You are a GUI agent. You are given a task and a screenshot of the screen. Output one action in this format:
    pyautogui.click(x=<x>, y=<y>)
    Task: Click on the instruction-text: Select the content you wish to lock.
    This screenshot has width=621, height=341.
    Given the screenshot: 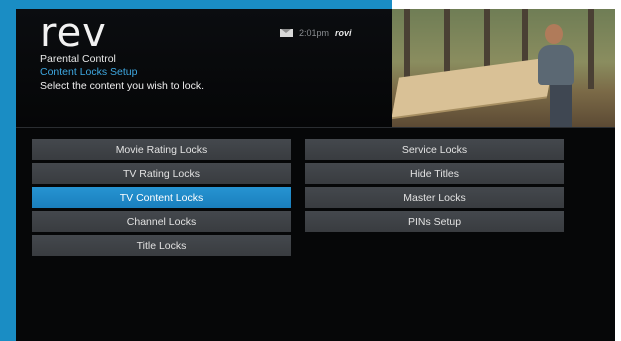 What is the action you would take?
    pyautogui.click(x=122, y=86)
    